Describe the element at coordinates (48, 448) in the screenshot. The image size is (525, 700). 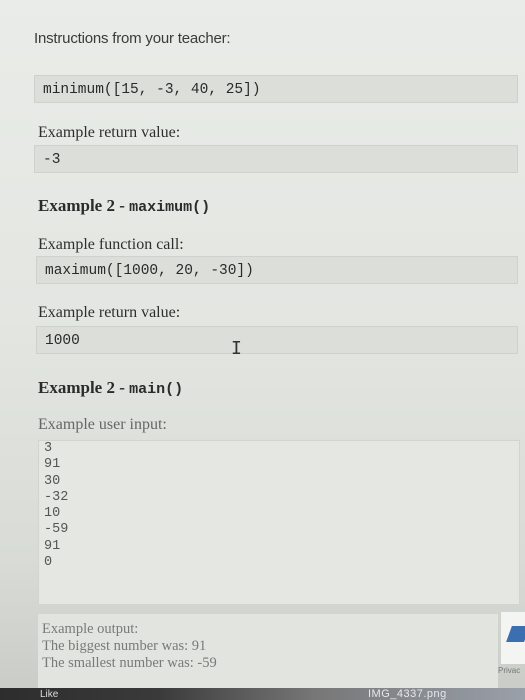
I see `input-line: 3` at that location.